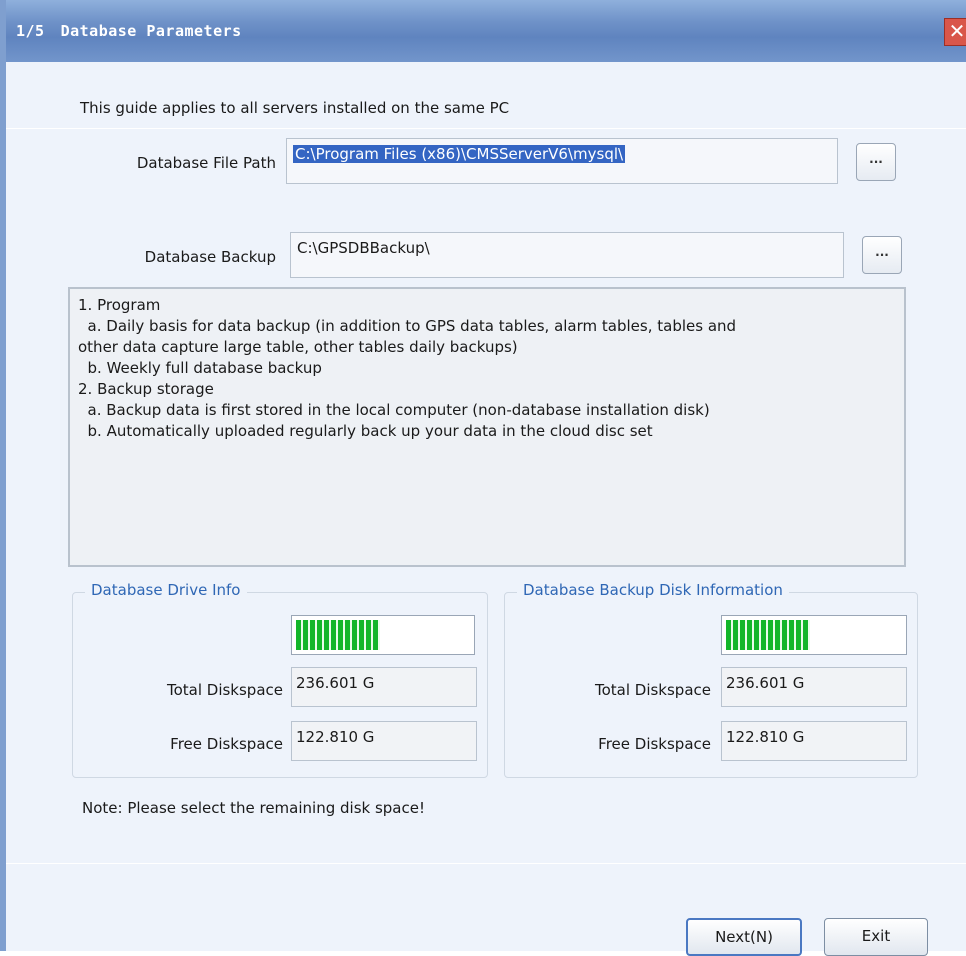 The width and height of the screenshot is (966, 956). What do you see at coordinates (744, 937) in the screenshot?
I see `next-button: Next(N)` at bounding box center [744, 937].